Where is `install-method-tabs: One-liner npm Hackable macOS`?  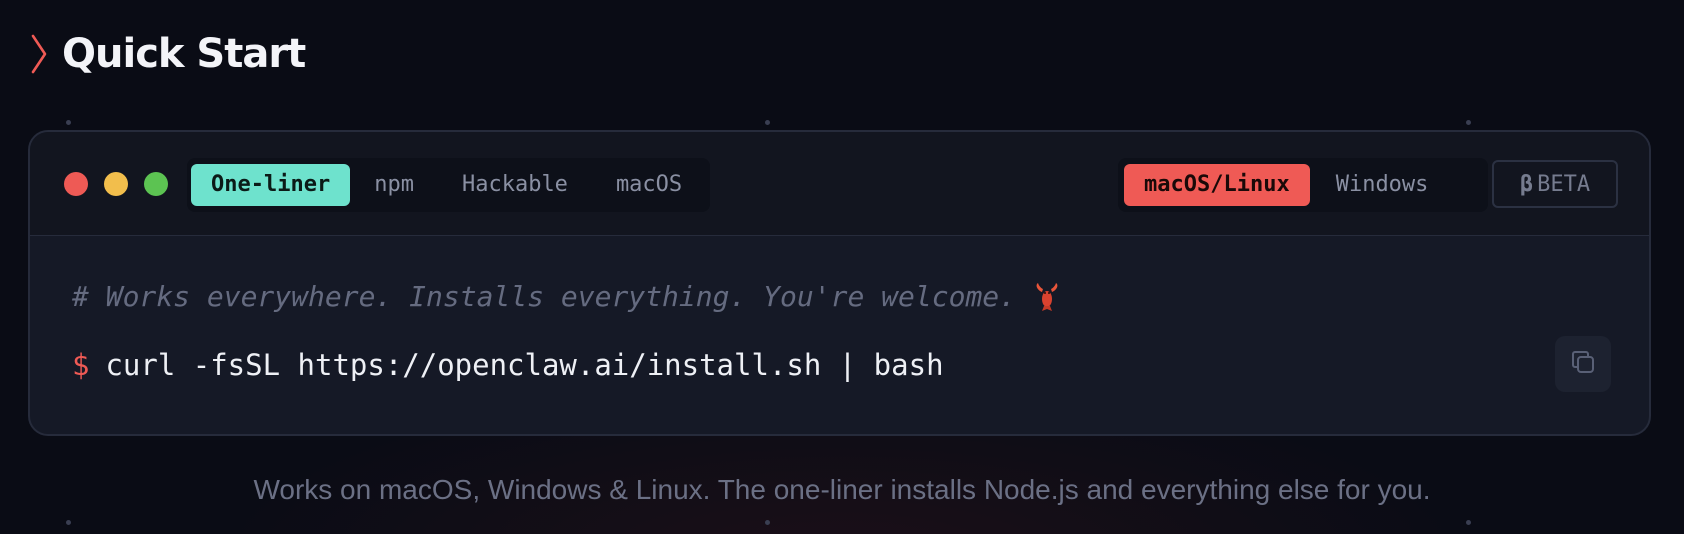
install-method-tabs: One-liner npm Hackable macOS is located at coordinates (449, 185).